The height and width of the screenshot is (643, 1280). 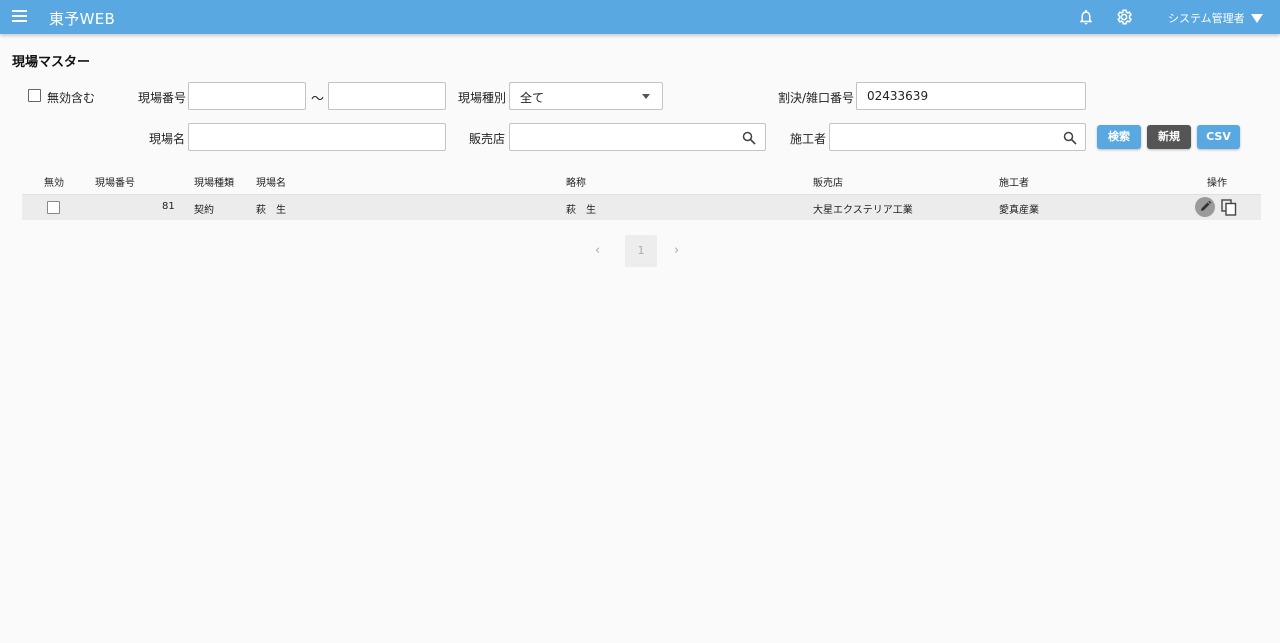 What do you see at coordinates (597, 250) in the screenshot?
I see `pagination-prev-button: ‹` at bounding box center [597, 250].